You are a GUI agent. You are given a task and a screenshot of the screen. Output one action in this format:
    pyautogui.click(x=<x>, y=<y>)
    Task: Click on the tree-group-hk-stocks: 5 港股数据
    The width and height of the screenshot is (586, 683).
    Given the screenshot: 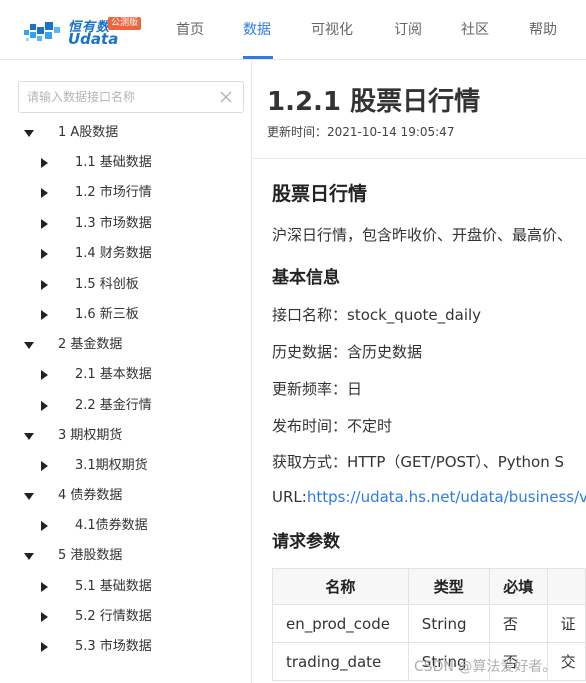 What is the action you would take?
    pyautogui.click(x=124, y=556)
    